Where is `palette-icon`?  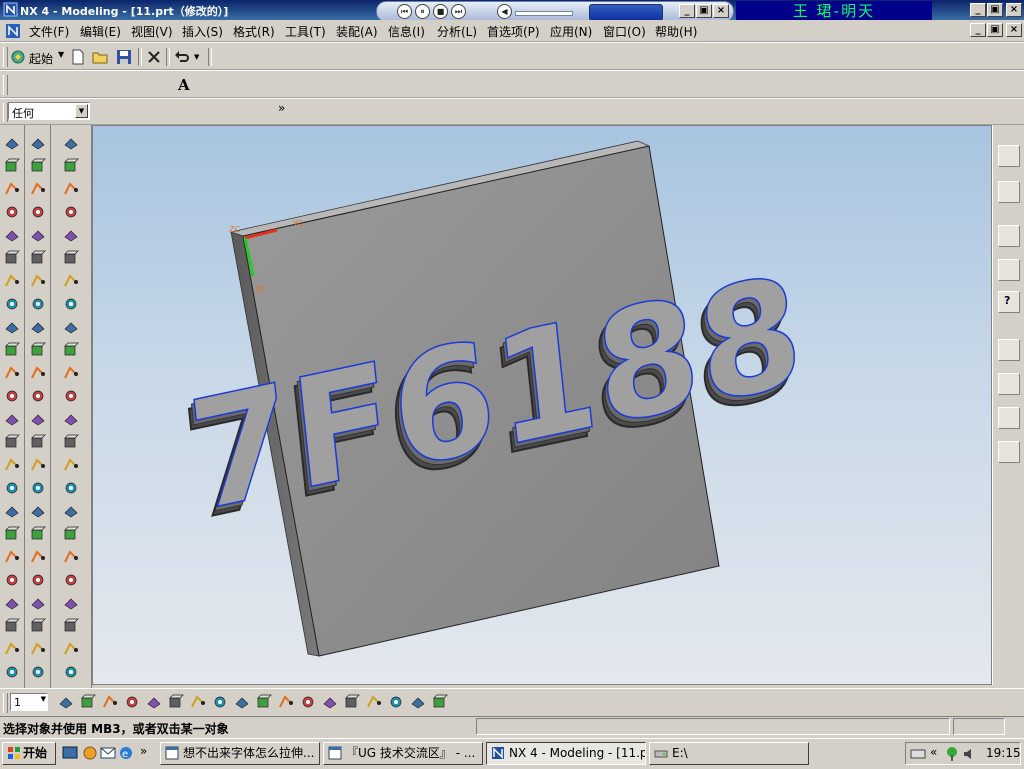 palette-icon is located at coordinates (1009, 236).